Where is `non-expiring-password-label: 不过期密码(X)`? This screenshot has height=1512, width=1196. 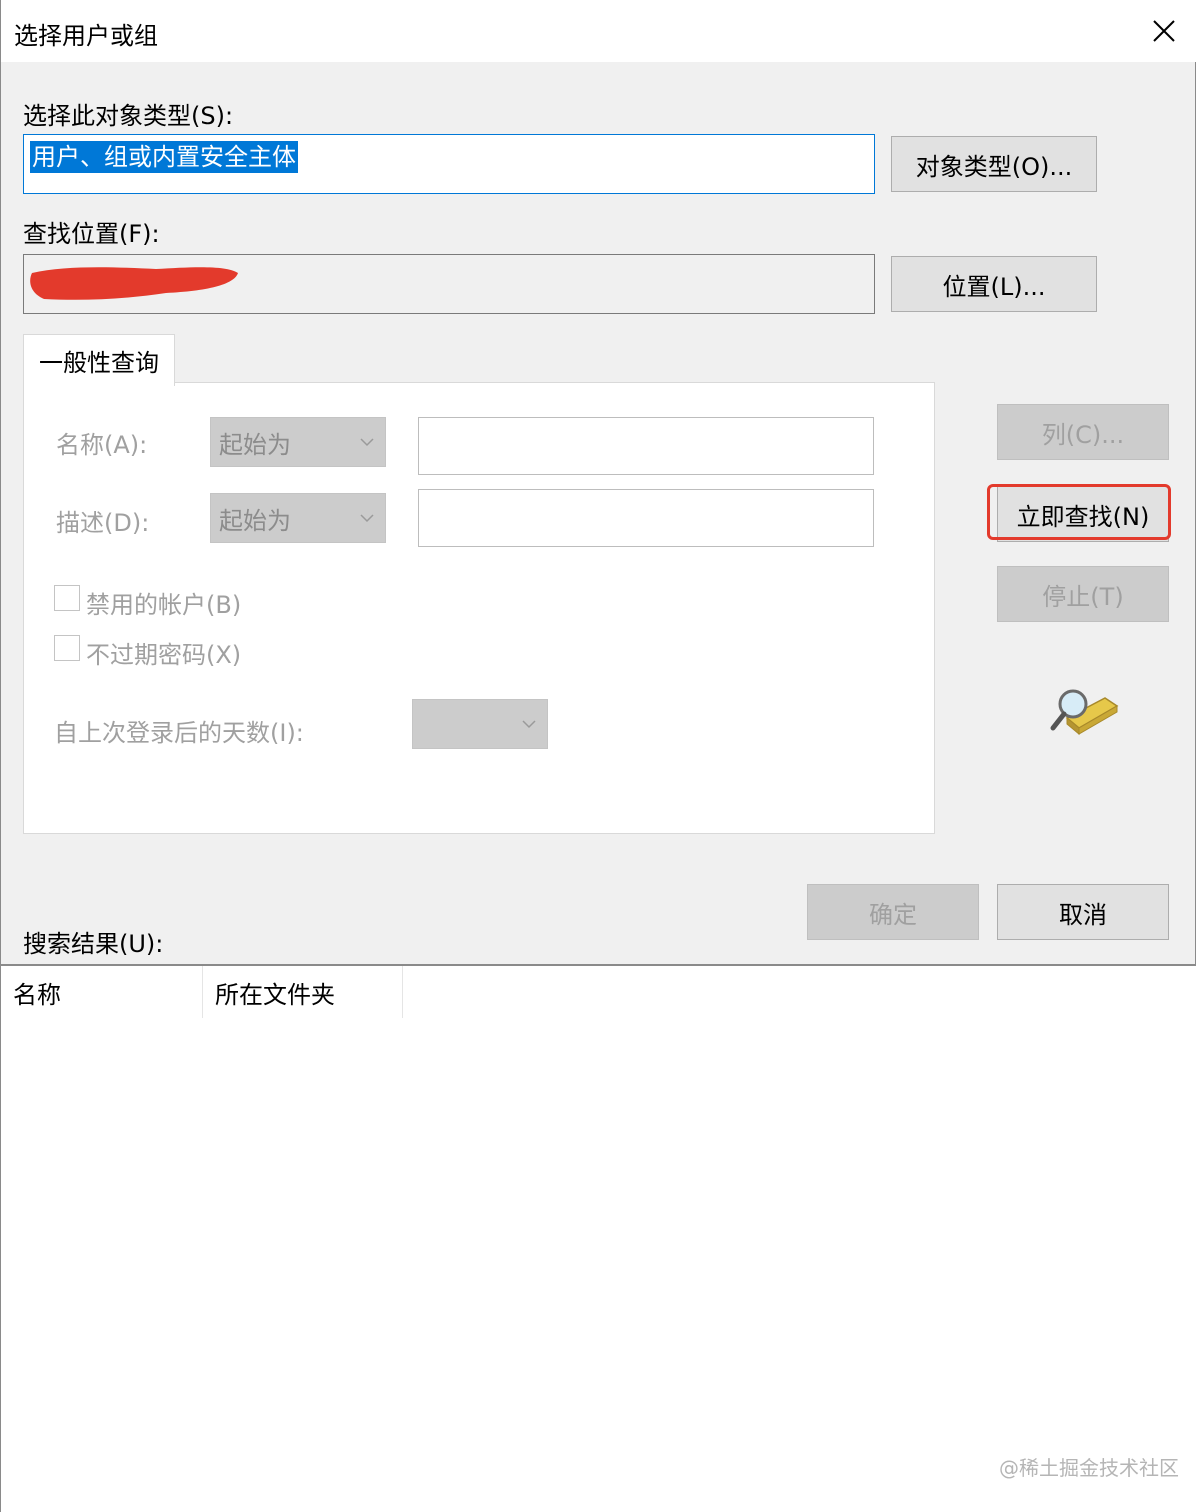 non-expiring-password-label: 不过期密码(X) is located at coordinates (164, 655).